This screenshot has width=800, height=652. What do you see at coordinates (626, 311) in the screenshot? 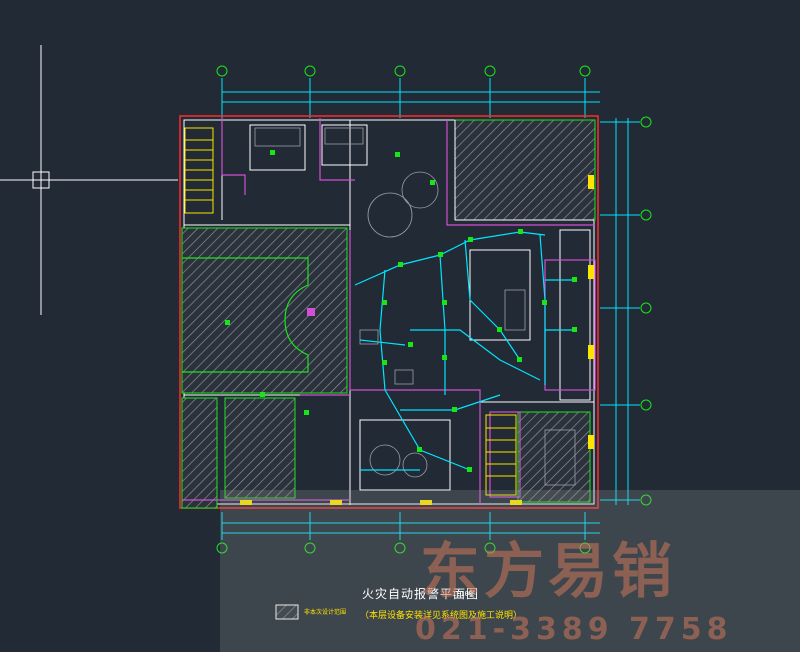
I see `right-grid-axes` at bounding box center [626, 311].